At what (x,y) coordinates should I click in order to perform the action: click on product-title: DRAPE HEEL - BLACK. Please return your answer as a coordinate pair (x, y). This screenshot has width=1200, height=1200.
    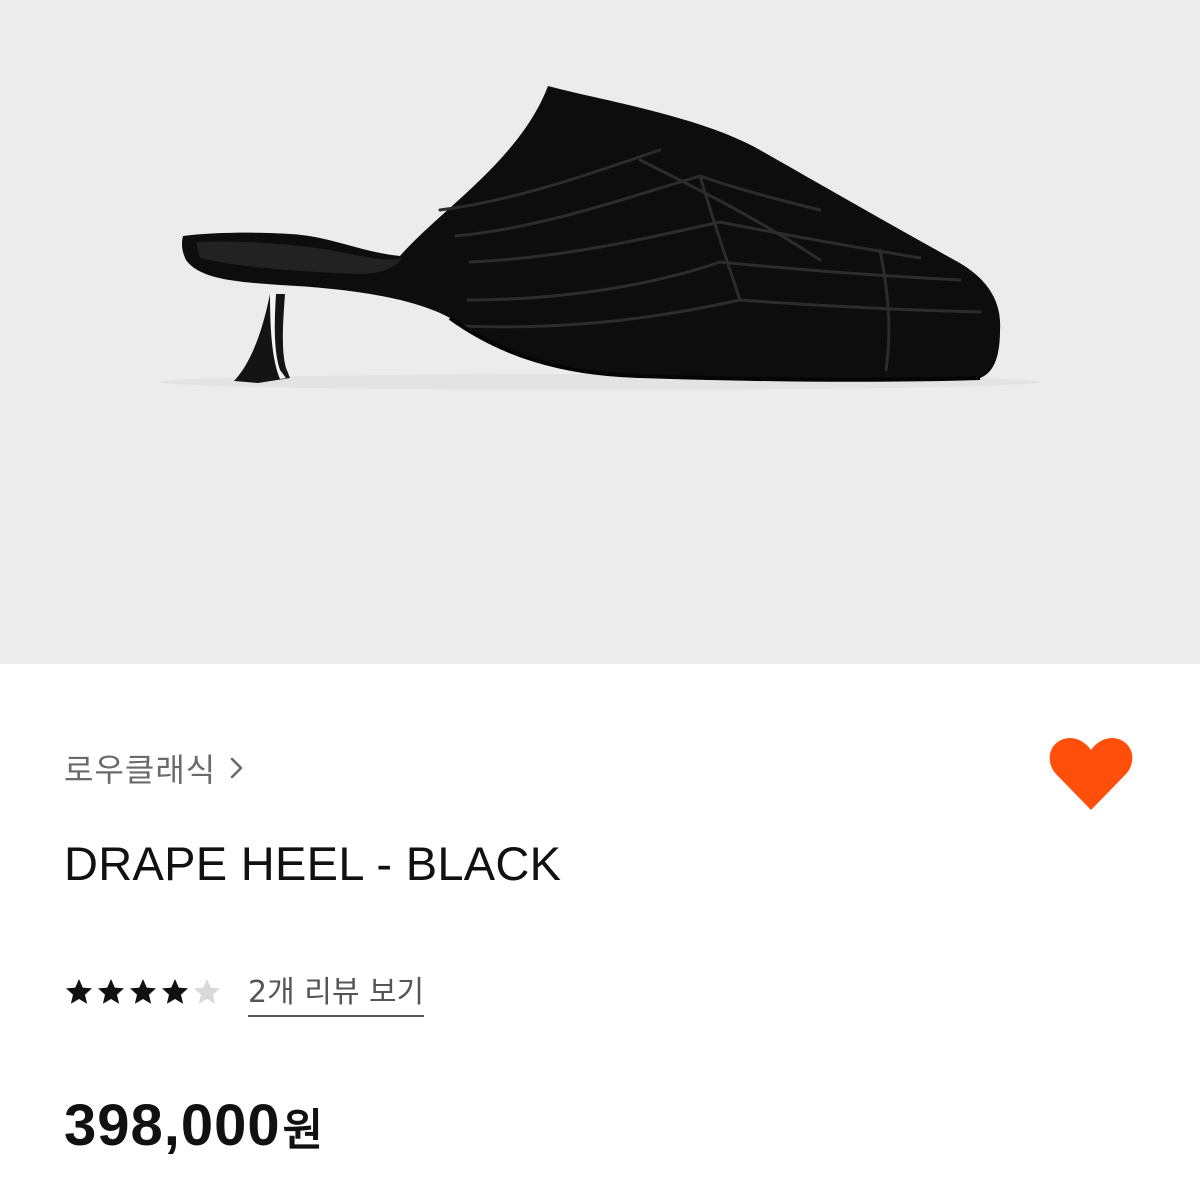
    Looking at the image, I should click on (313, 863).